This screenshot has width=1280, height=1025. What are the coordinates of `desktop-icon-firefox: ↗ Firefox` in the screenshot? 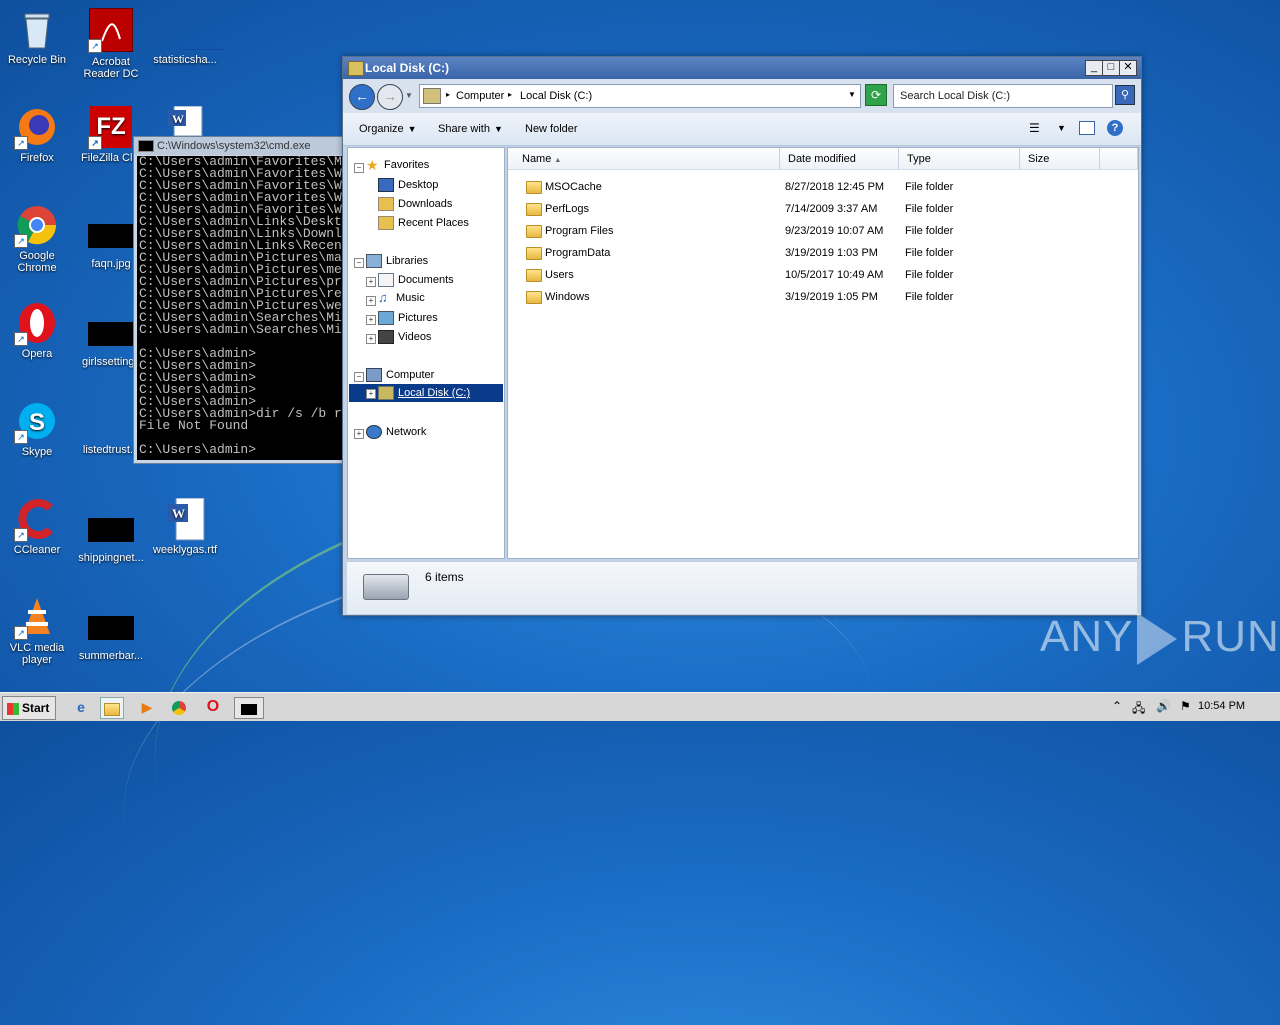 It's located at (37, 135).